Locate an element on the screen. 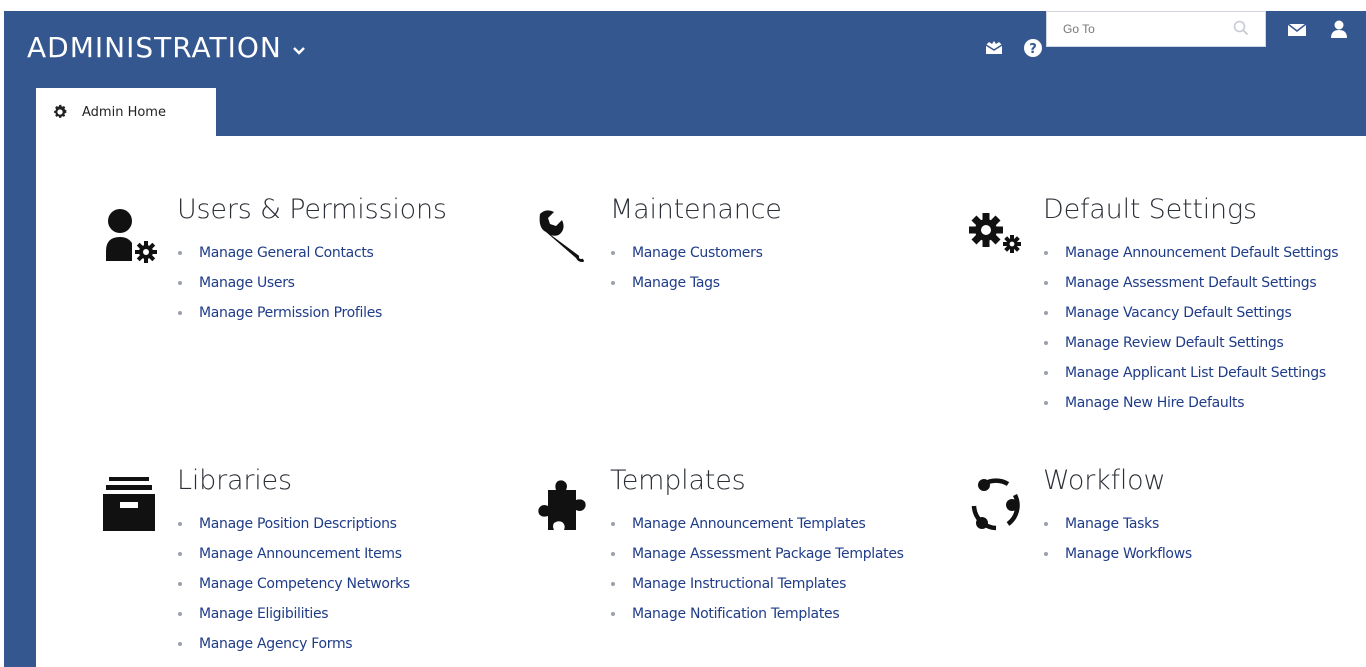  link-manage-applicant-list-default-settings: Manage Applicant List Default Settings is located at coordinates (1195, 373).